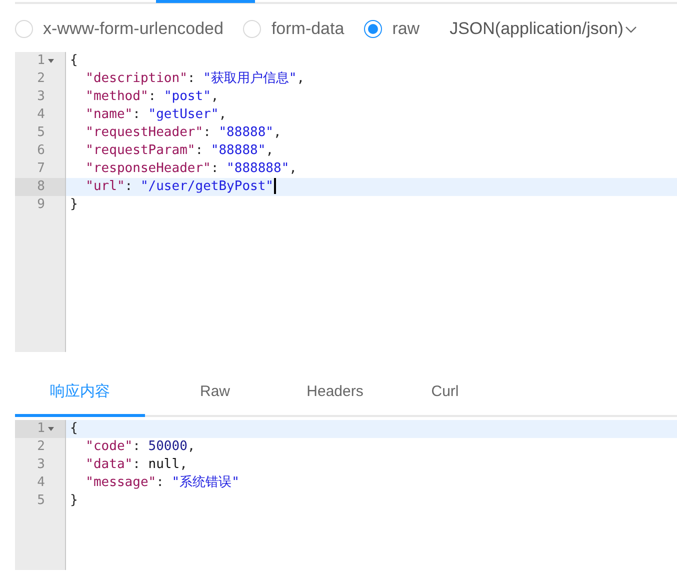 Image resolution: width=677 pixels, height=574 pixels. I want to click on code-line: "data": null,, so click(136, 464).